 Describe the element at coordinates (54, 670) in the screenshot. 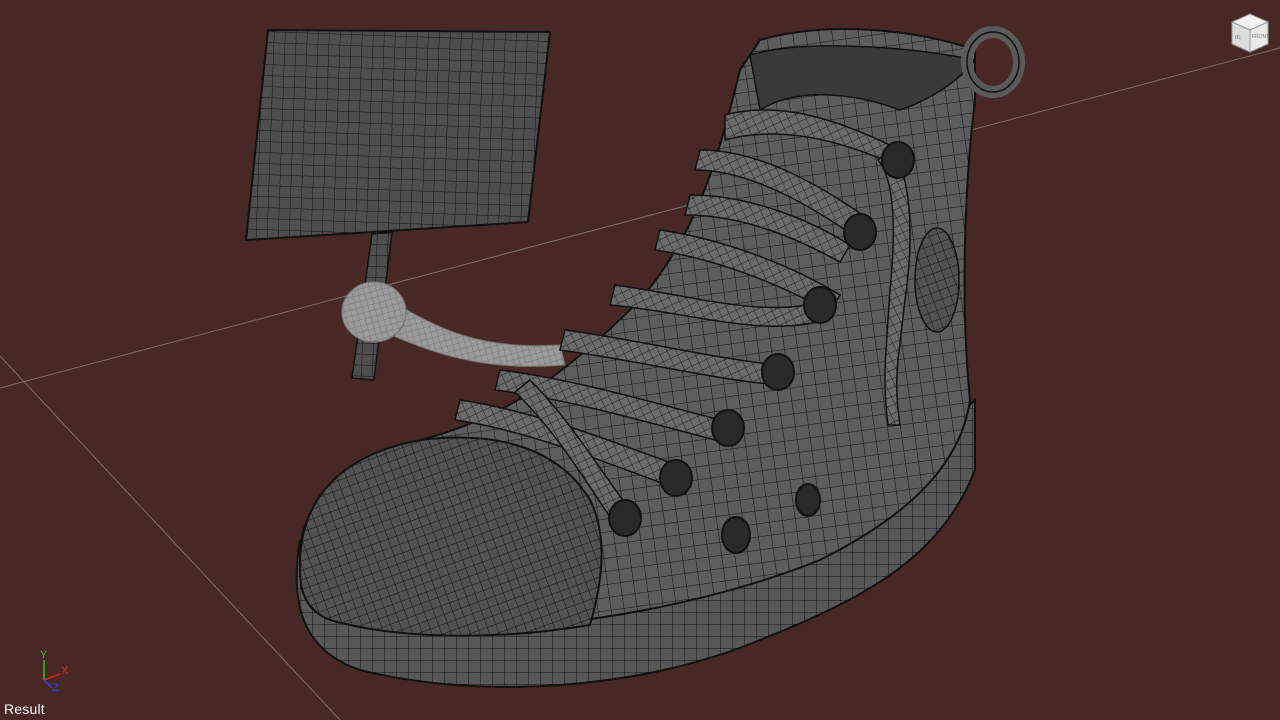

I see `axis-gizmo: Y X Z` at that location.